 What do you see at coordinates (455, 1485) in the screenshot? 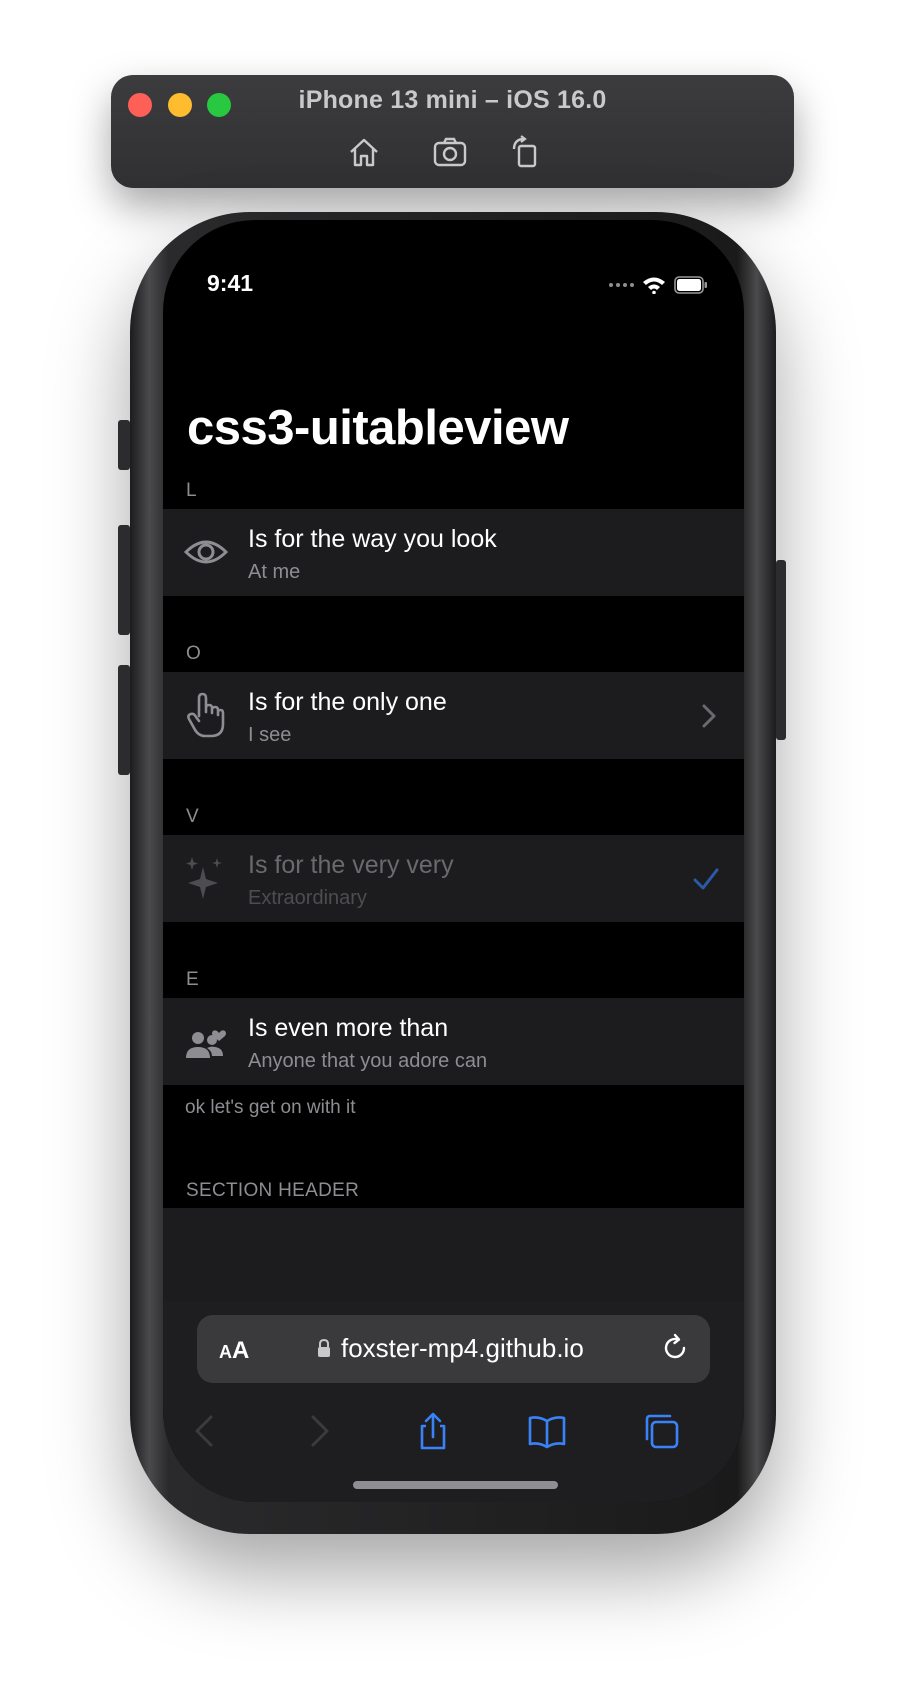
I see `home-indicator` at bounding box center [455, 1485].